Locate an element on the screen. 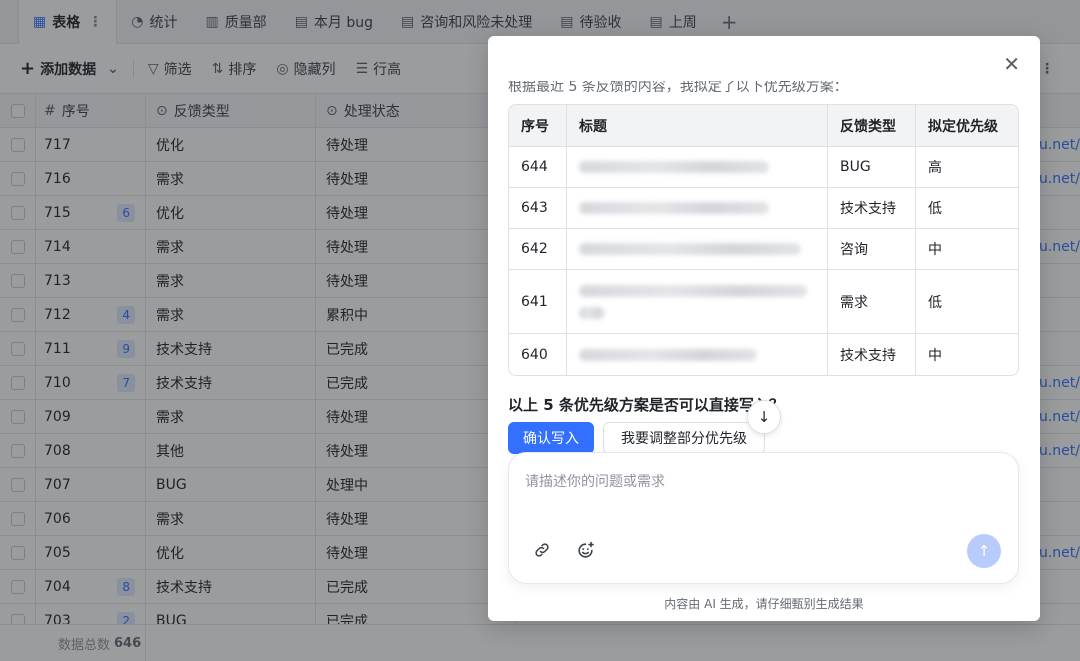  ai-disclaimer: 内容由 AI 生成，请仔细甄别生成结果 is located at coordinates (764, 604).